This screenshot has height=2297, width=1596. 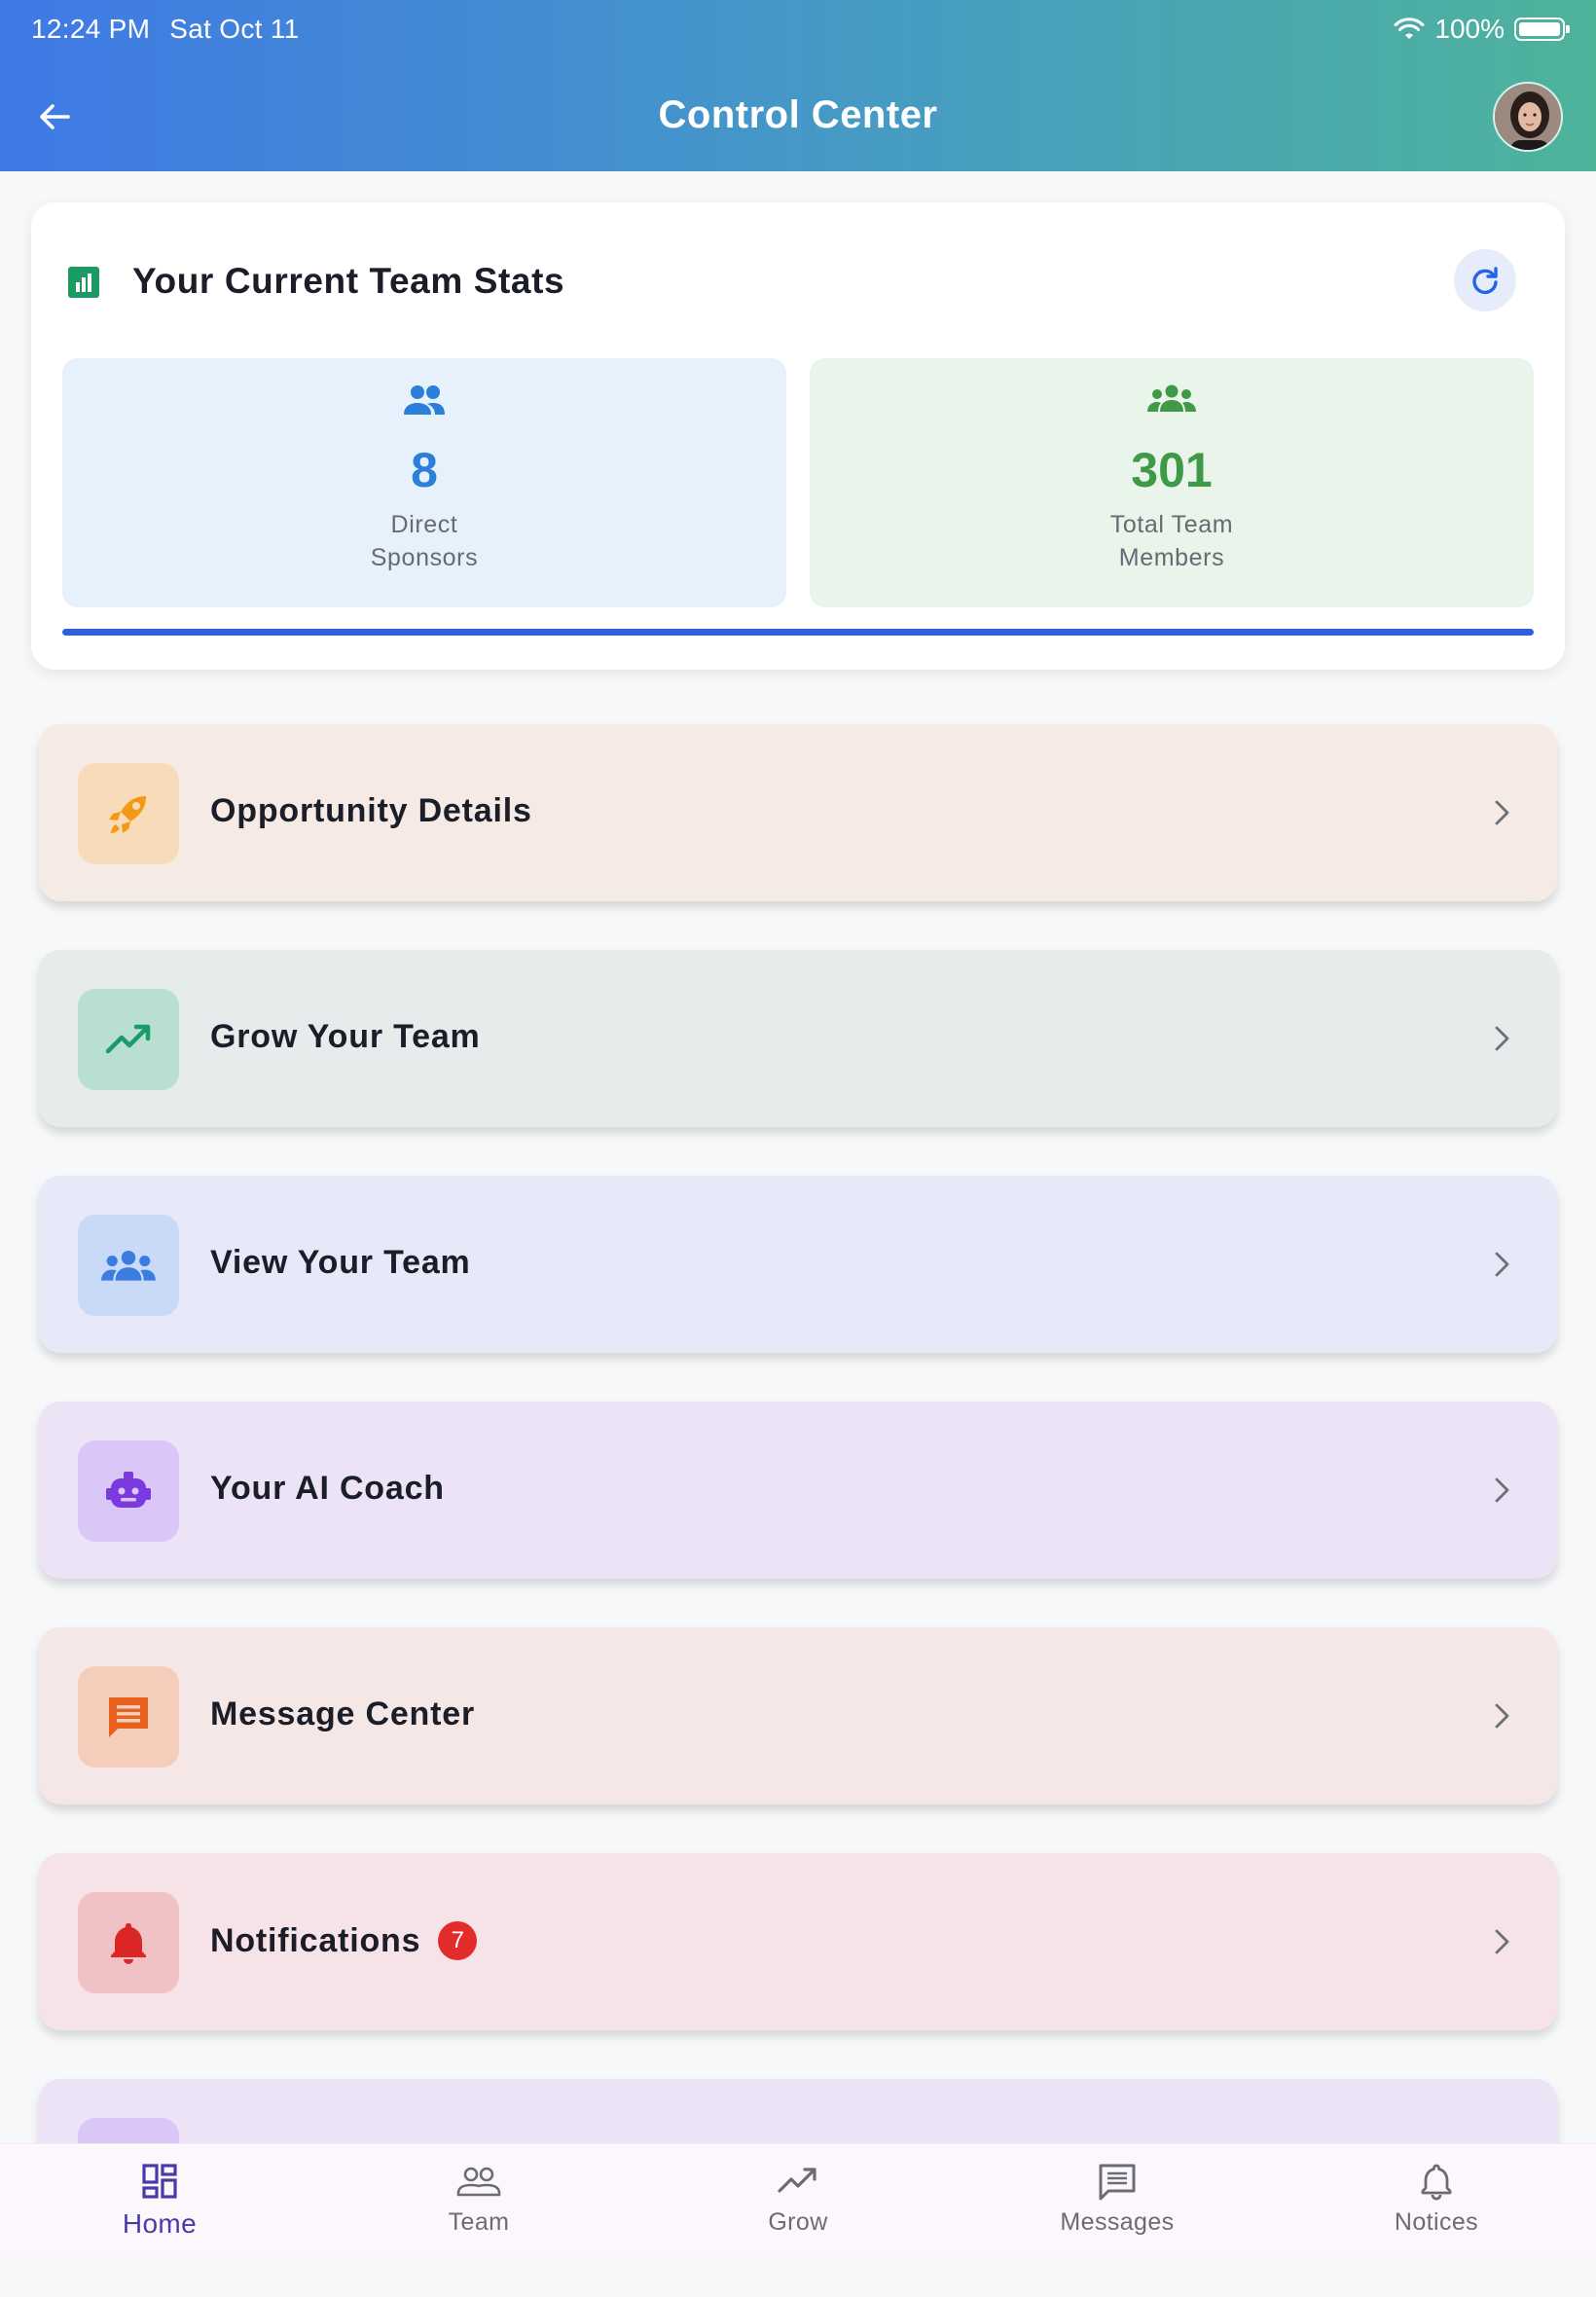 What do you see at coordinates (91, 29) in the screenshot?
I see `status-time: 12:24 PM` at bounding box center [91, 29].